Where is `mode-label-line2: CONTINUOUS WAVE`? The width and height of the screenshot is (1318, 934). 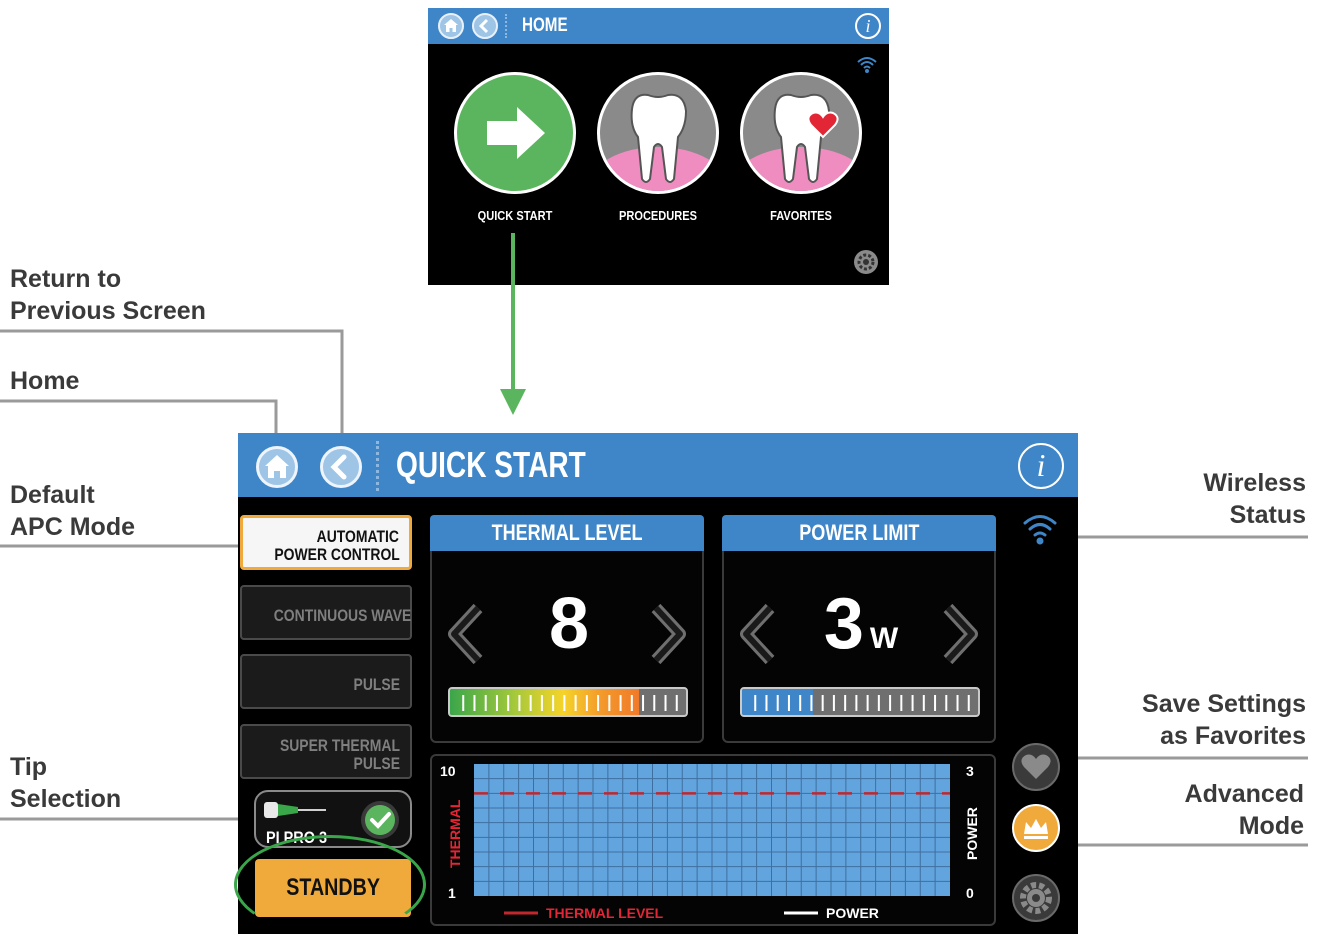
mode-label-line2: CONTINUOUS WAVE is located at coordinates (342, 615).